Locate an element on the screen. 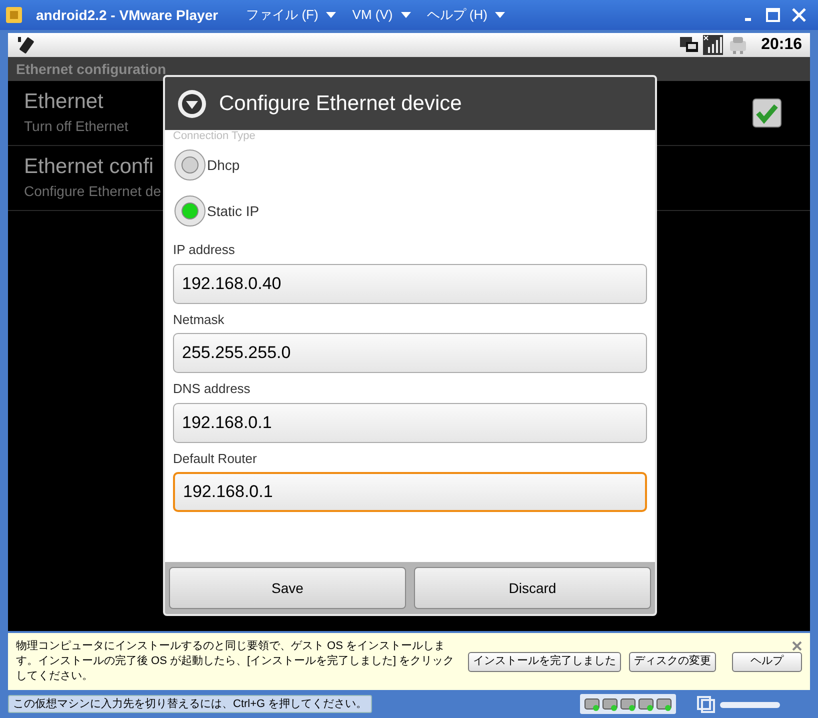  setting-title: Ethernet confi is located at coordinates (89, 167).